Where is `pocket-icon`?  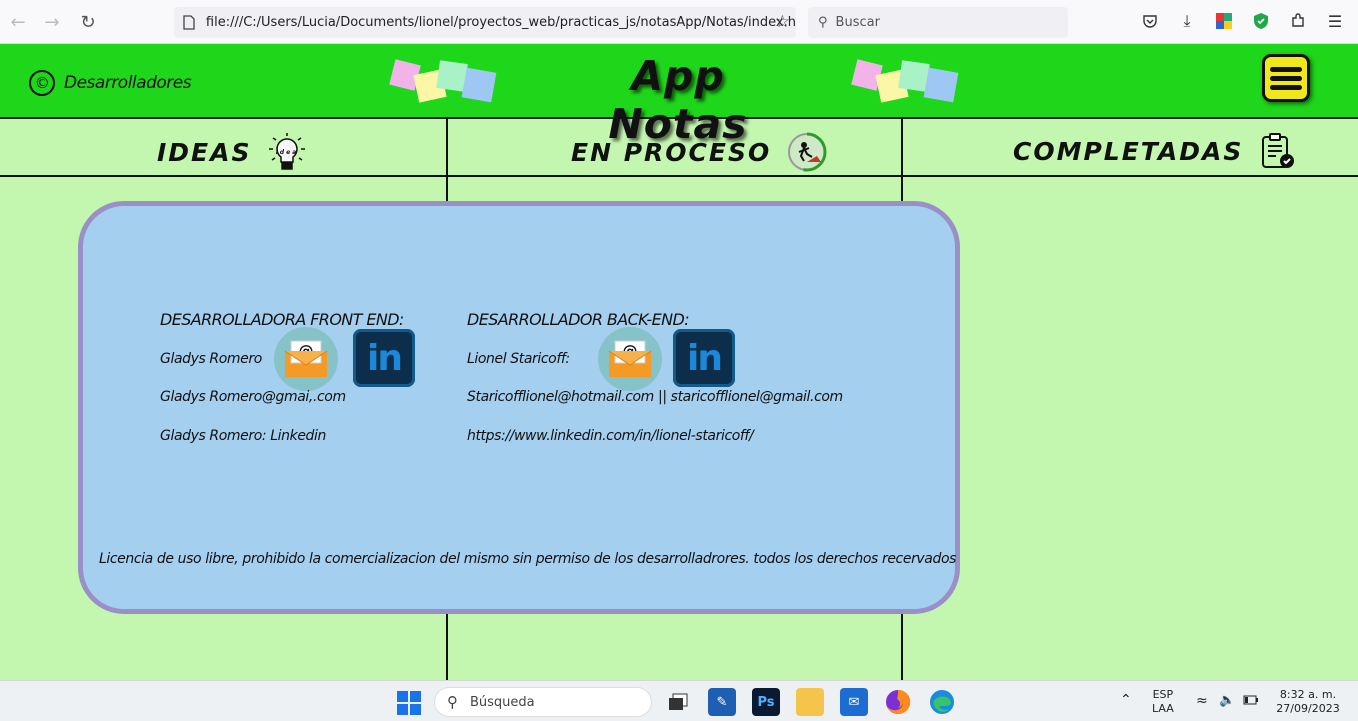
pocket-icon is located at coordinates (1150, 21).